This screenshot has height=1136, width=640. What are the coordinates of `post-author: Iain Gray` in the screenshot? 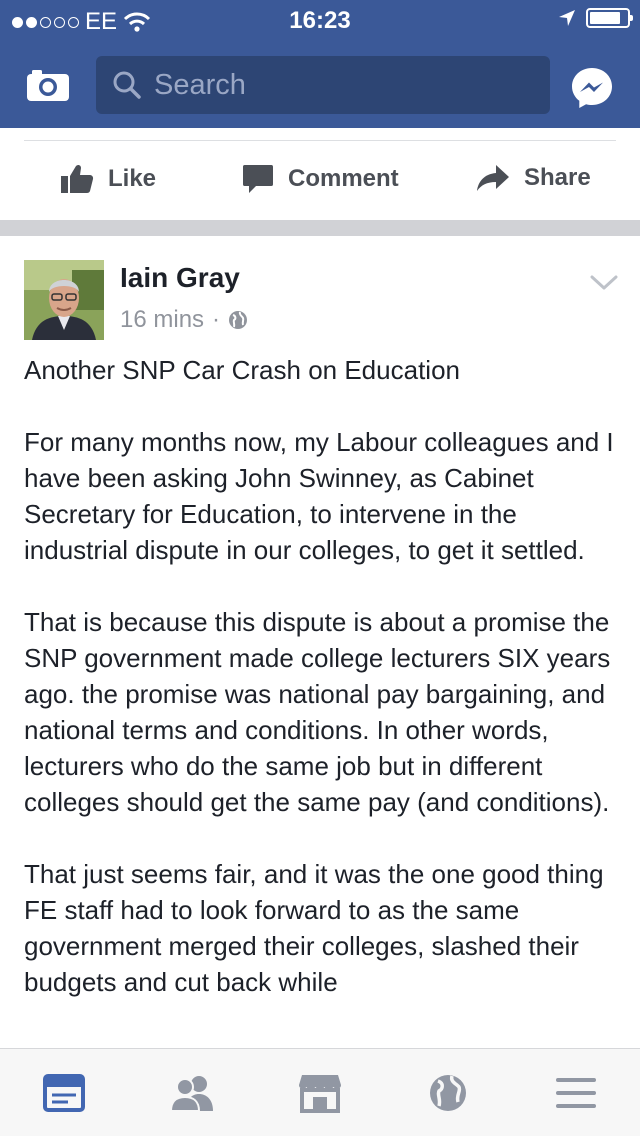 It's located at (180, 278).